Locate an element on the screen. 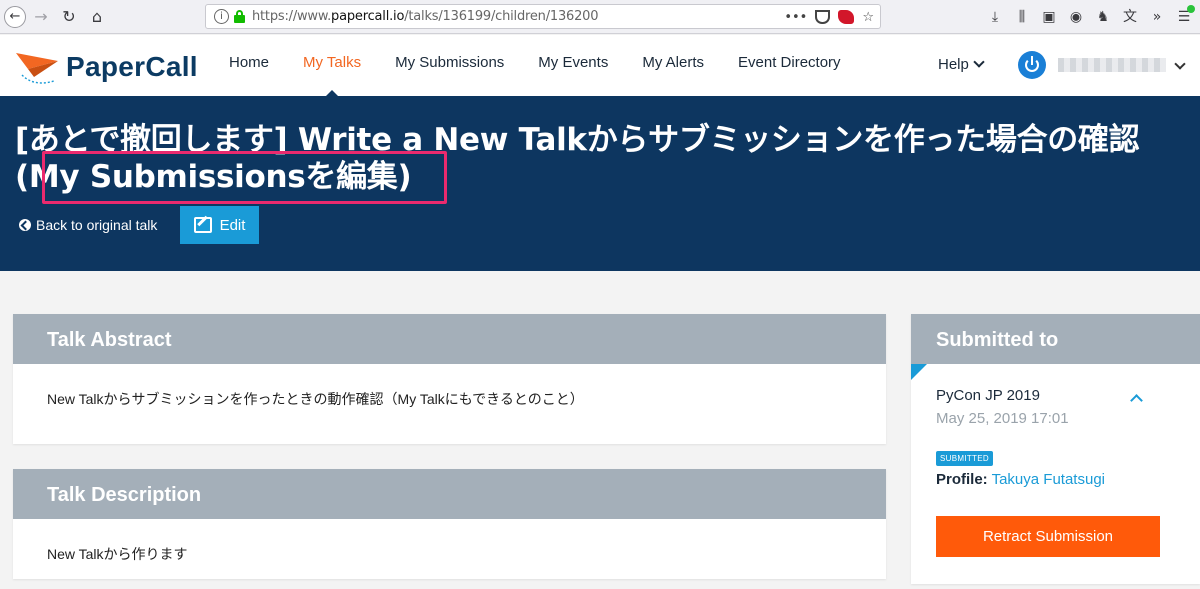 Image resolution: width=1200 pixels, height=589 pixels. profile-line: Profile: Takuya Futatsugi is located at coordinates (1020, 479).